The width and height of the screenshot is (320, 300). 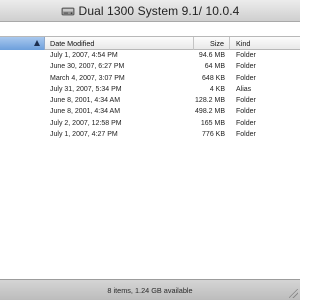 I want to click on status-text: 8 items, 1.24 GB available, so click(x=150, y=290).